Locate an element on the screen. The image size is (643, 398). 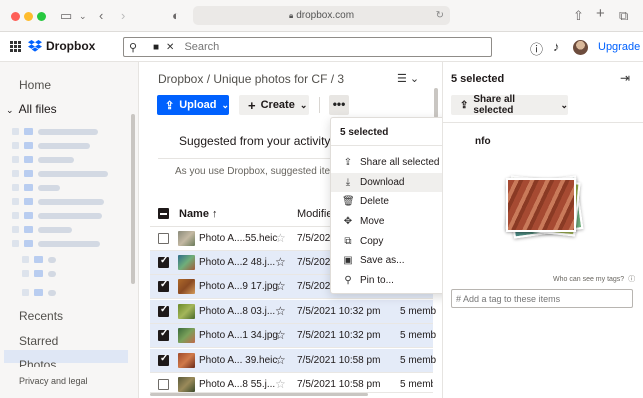
modified-date: 7/5/2021 10:32 pm is located at coordinates (339, 311).